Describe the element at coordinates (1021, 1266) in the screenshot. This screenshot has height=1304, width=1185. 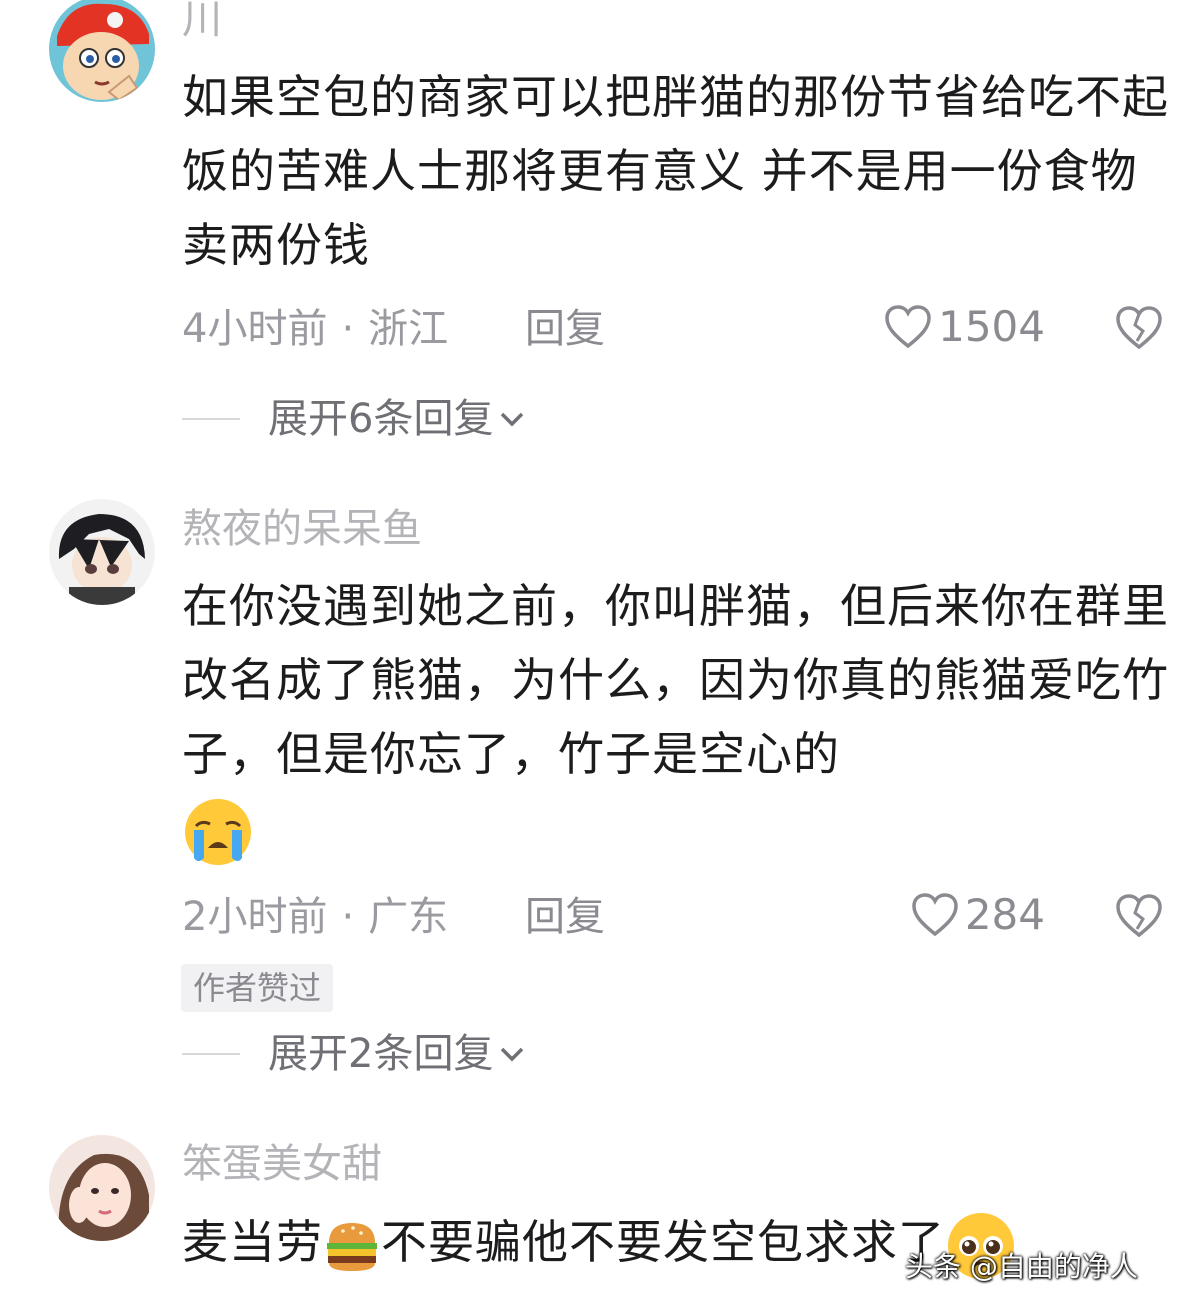
I see `watermark: 头条 @自由的净人` at that location.